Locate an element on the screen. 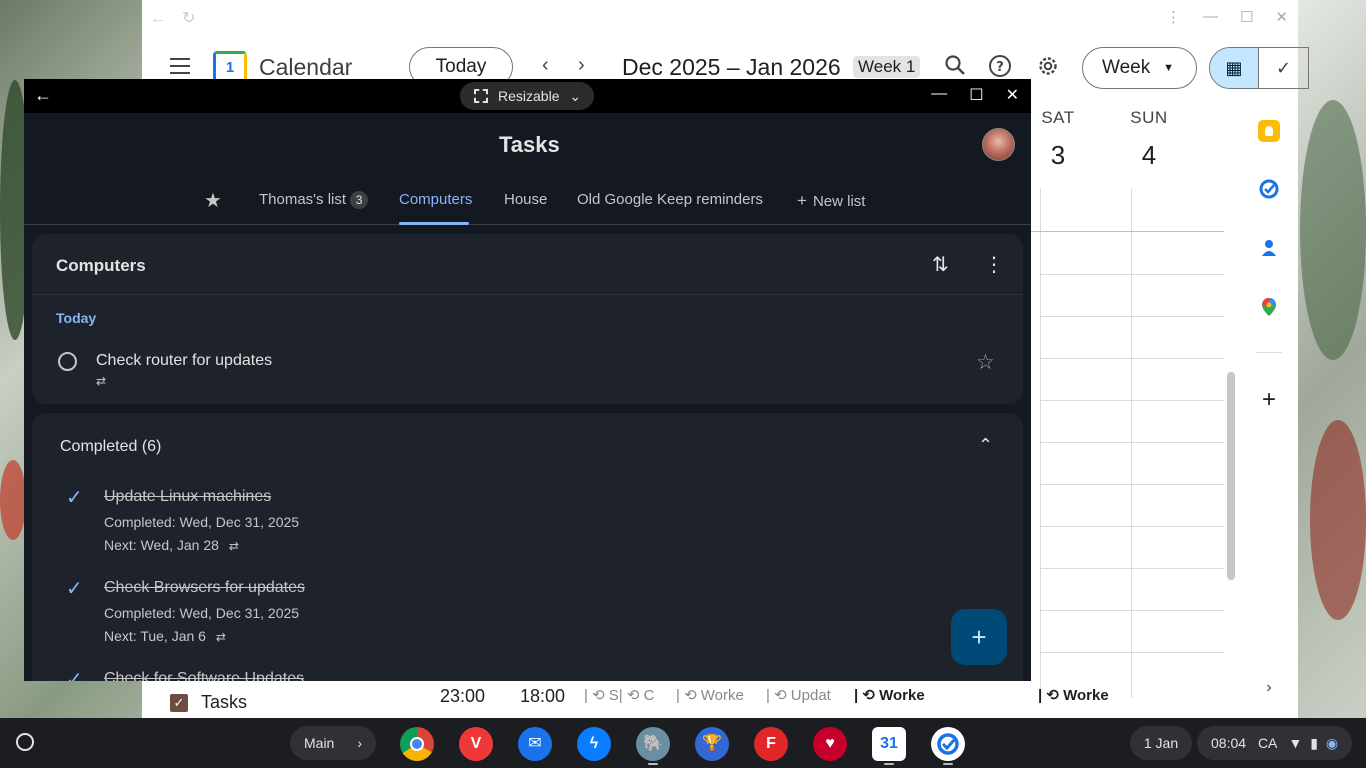 The width and height of the screenshot is (1366, 768). tab-thomas-list: Thomas's list 3 is located at coordinates (314, 200).